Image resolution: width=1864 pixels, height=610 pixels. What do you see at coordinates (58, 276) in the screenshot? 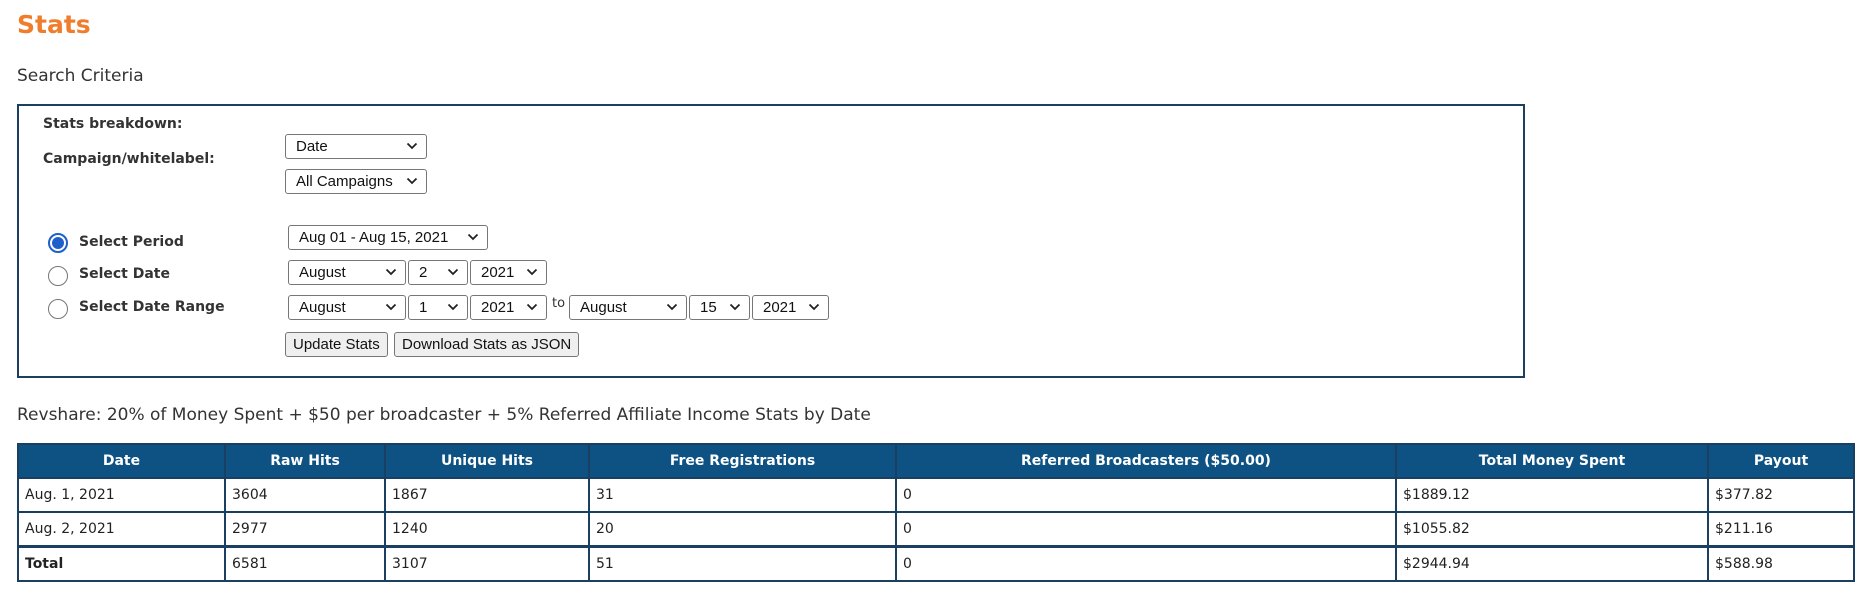
I see `select-date-radio` at bounding box center [58, 276].